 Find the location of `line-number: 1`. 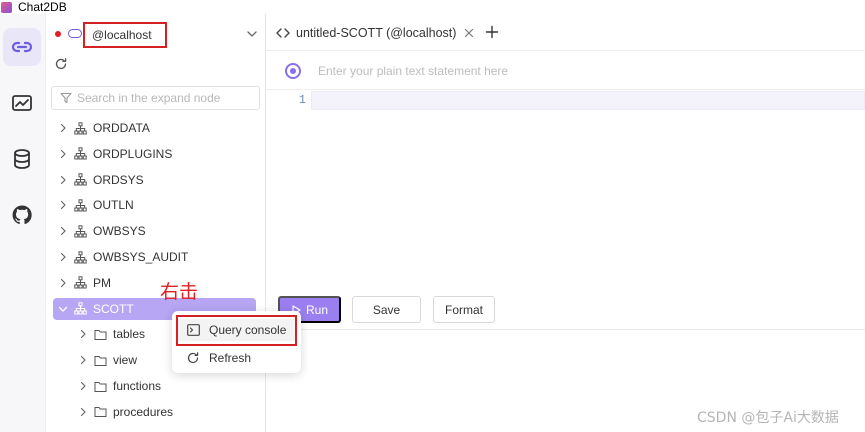

line-number: 1 is located at coordinates (302, 100).